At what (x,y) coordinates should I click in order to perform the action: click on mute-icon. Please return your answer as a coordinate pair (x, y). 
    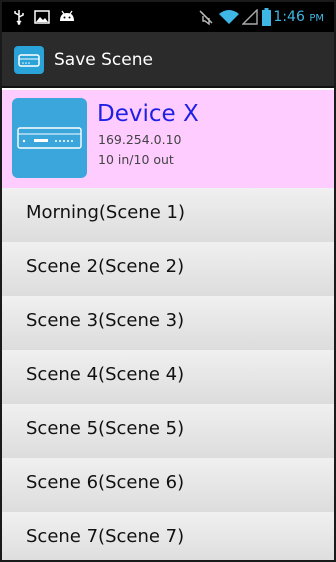
    Looking at the image, I should click on (206, 17).